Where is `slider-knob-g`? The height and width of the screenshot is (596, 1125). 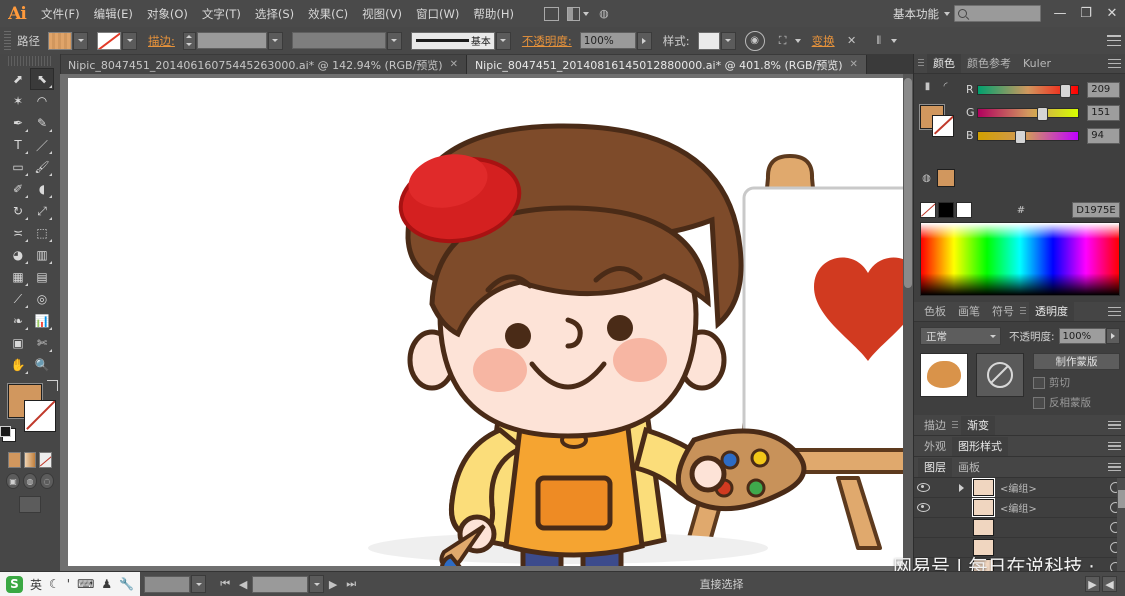
slider-knob-g is located at coordinates (1043, 113).